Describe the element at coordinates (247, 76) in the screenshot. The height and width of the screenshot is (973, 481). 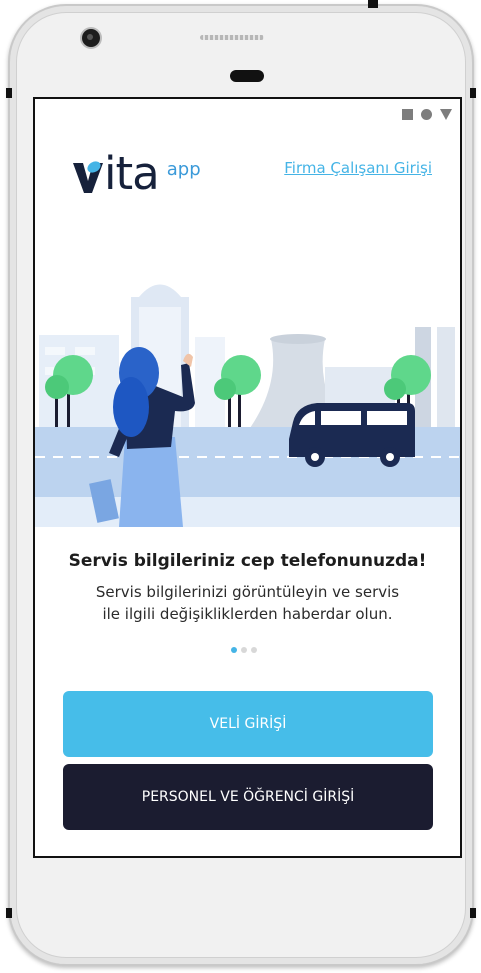
I see `earpiece` at that location.